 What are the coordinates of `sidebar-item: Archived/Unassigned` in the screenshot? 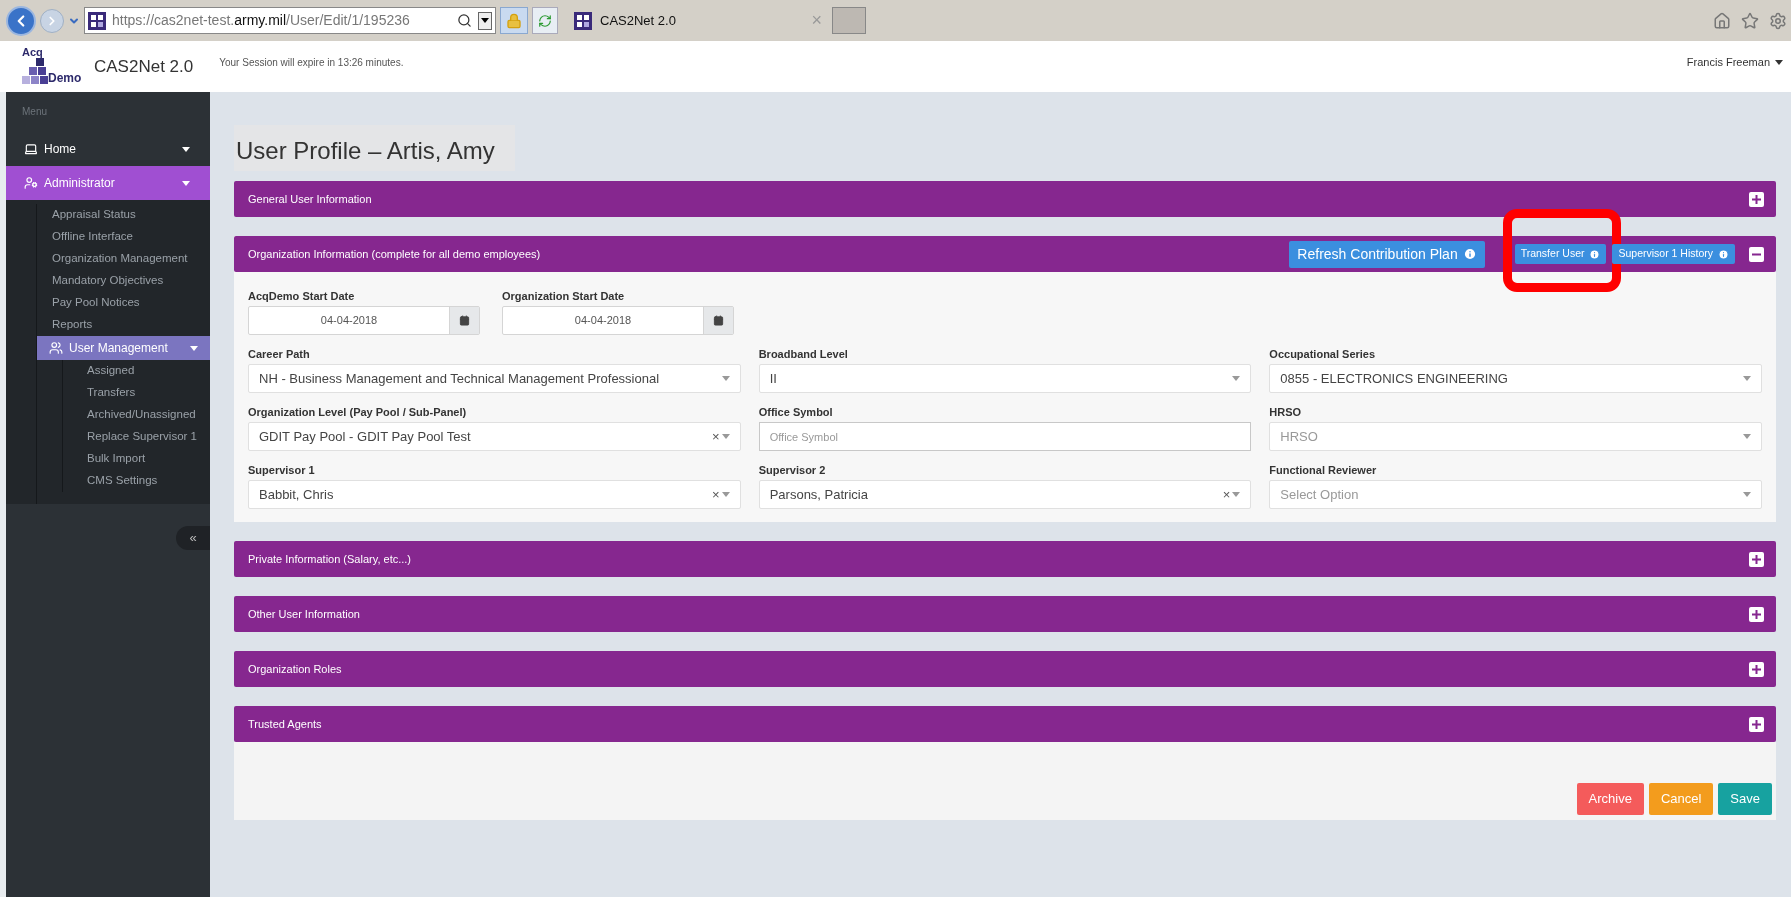 It's located at (136, 415).